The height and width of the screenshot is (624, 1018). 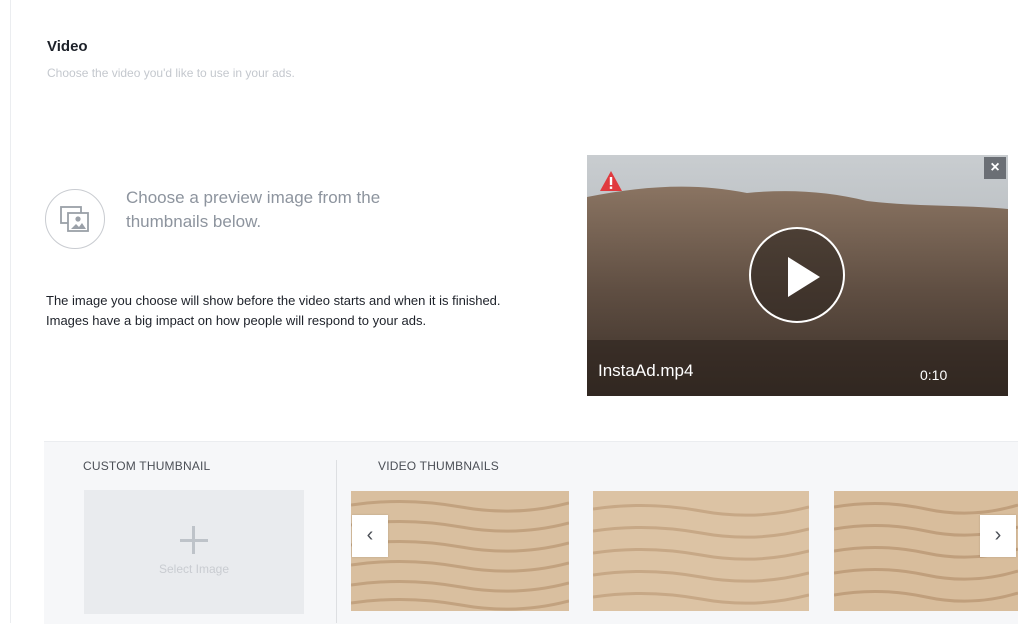 I want to click on video-thumbnails-heading: VIDEO THUMBNAILS, so click(x=439, y=466).